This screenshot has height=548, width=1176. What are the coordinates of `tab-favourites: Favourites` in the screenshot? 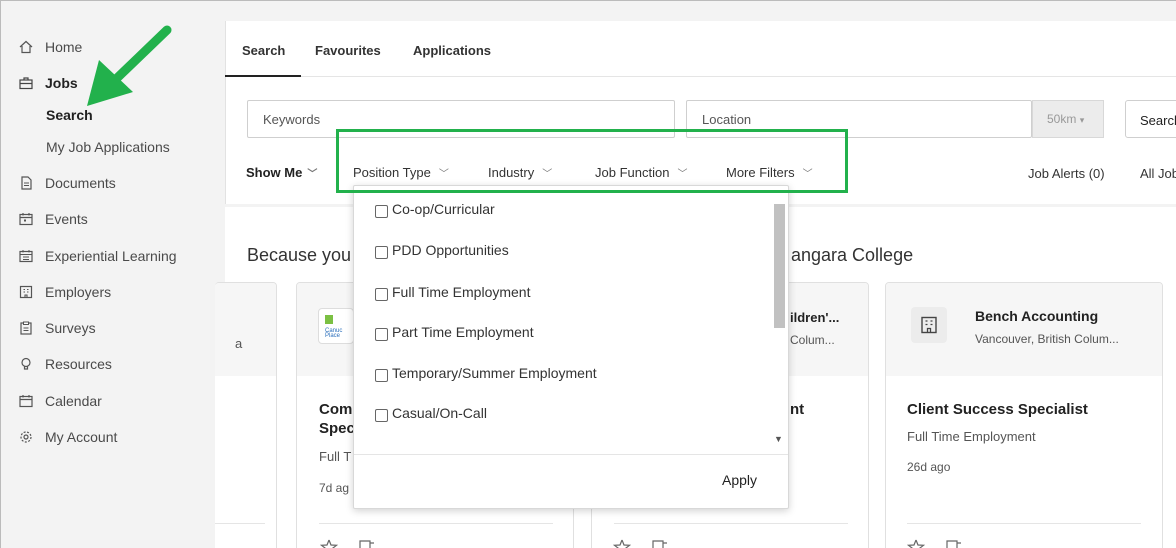 It's located at (348, 50).